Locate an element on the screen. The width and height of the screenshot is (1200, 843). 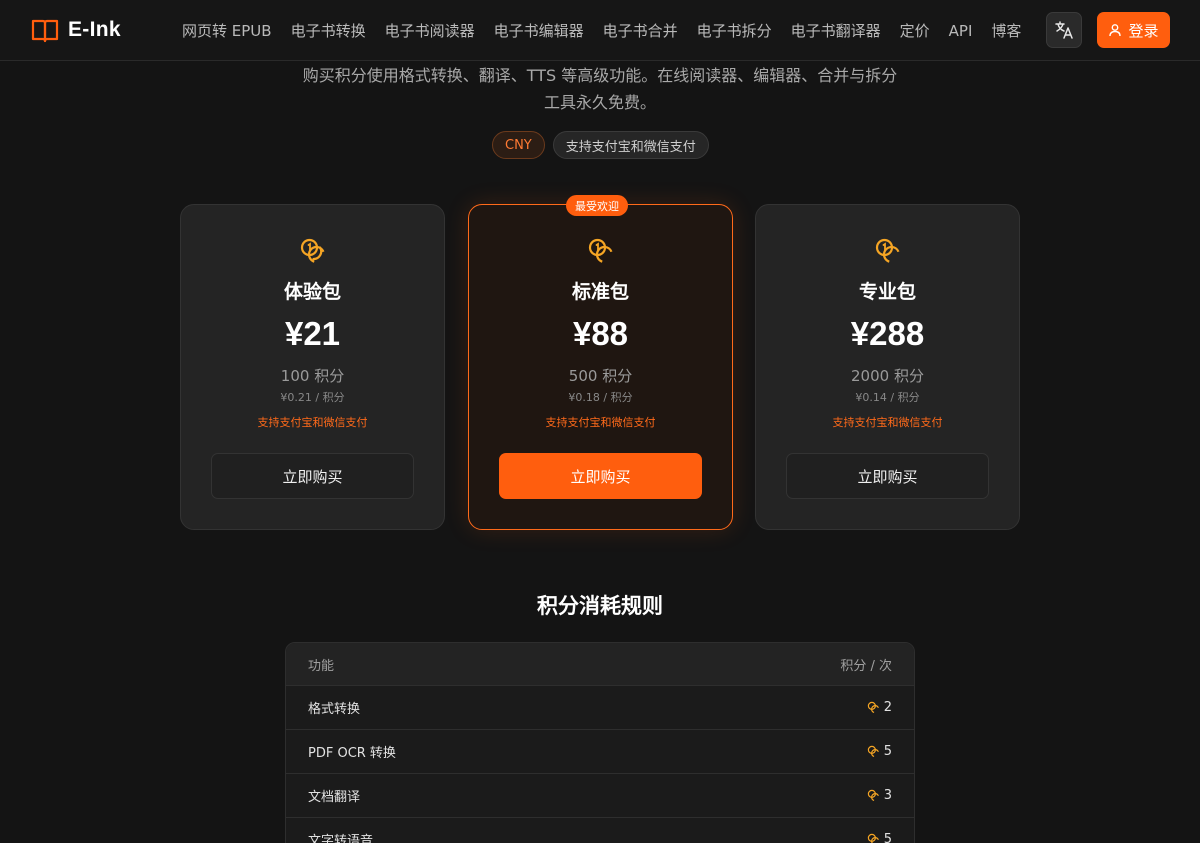
plan-price: ¥88 is located at coordinates (600, 333).